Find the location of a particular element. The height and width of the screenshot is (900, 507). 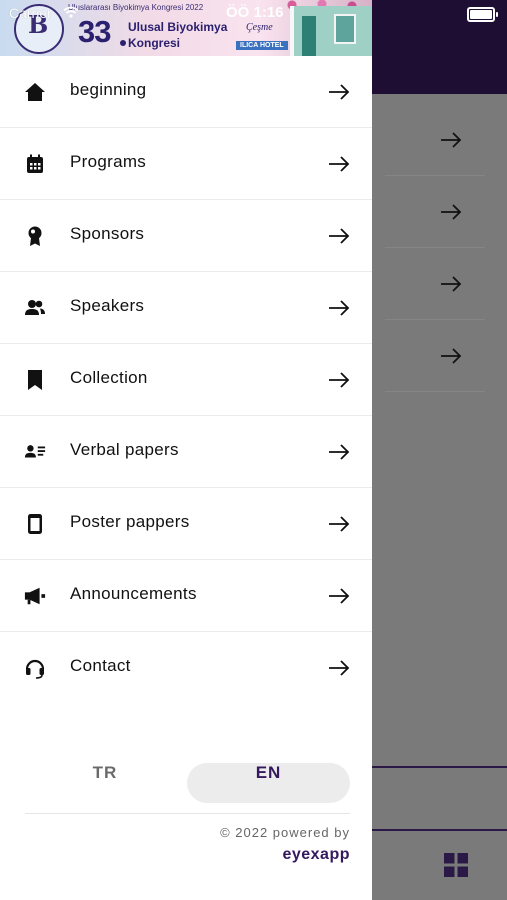

status-time: ÖÖ 1:16 is located at coordinates (255, 12).